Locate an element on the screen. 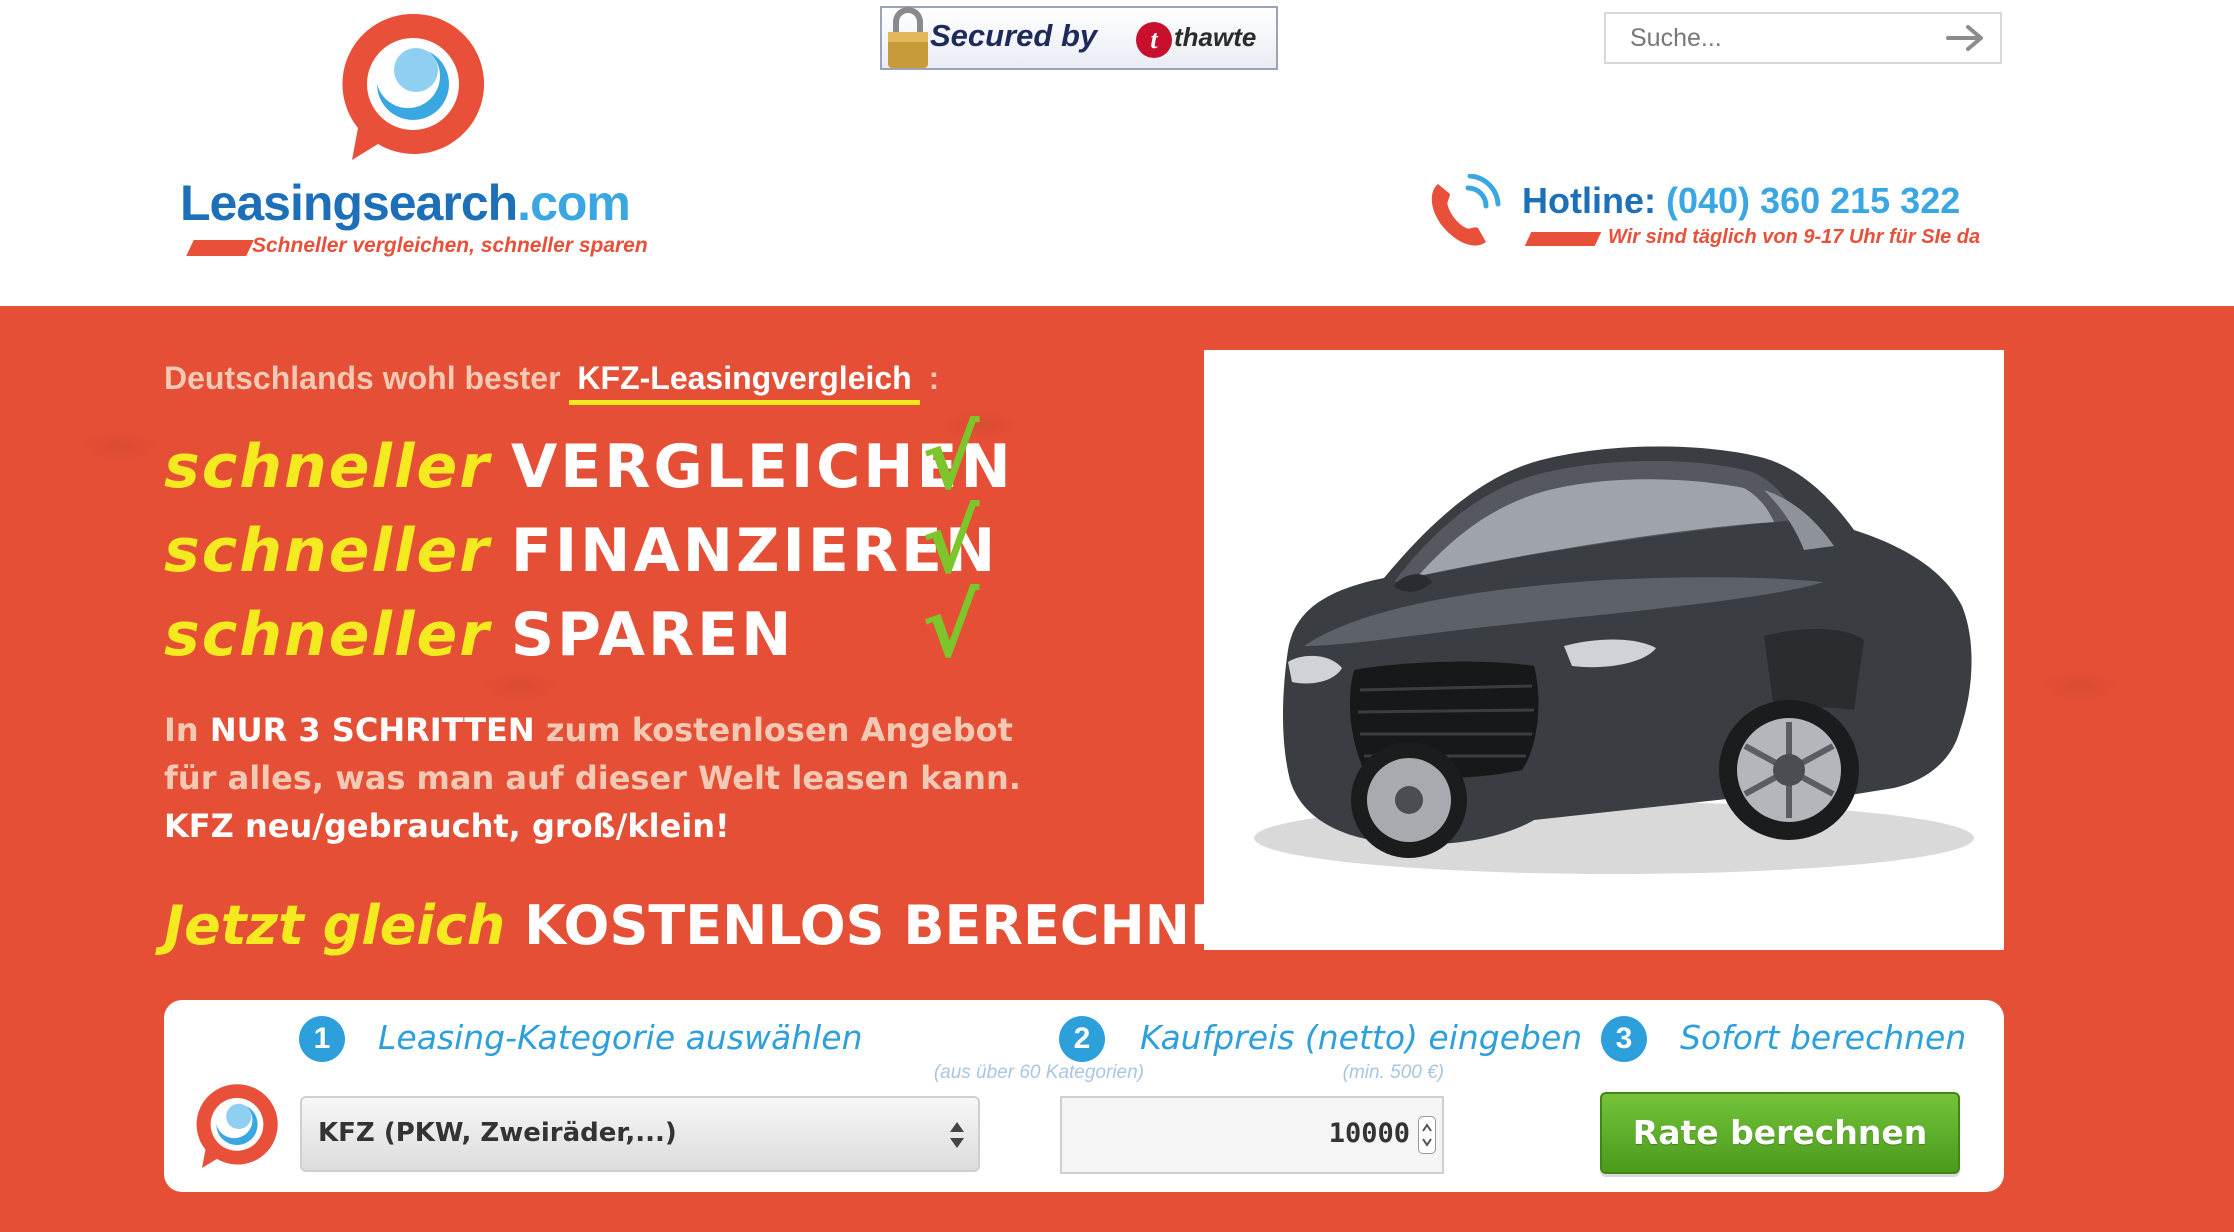  hotline-bar is located at coordinates (1563, 239).